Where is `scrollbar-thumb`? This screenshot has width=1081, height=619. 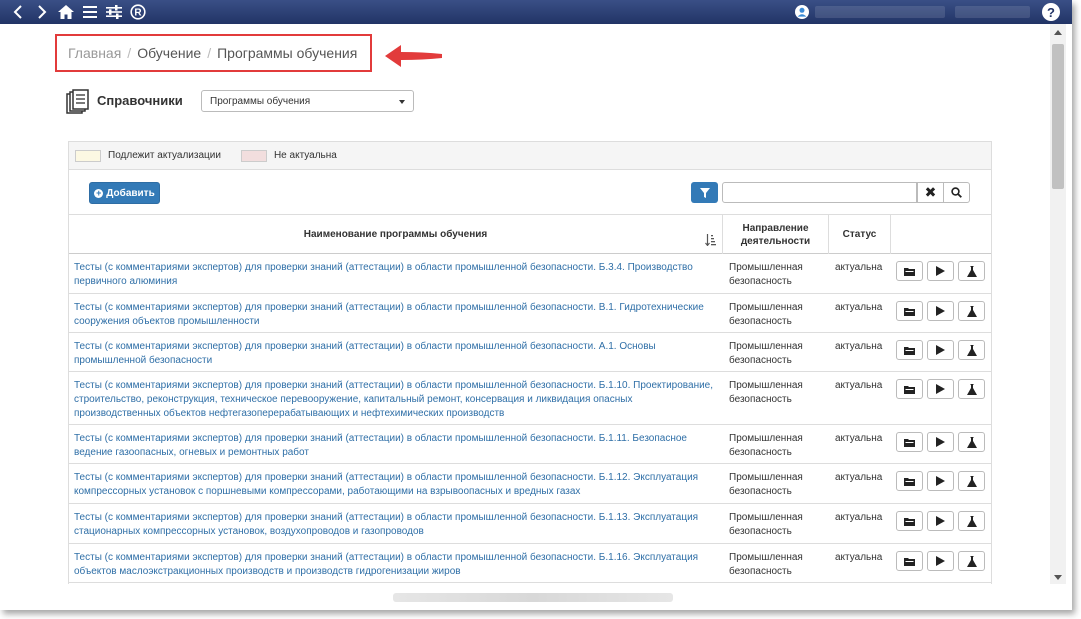
scrollbar-thumb is located at coordinates (1058, 116).